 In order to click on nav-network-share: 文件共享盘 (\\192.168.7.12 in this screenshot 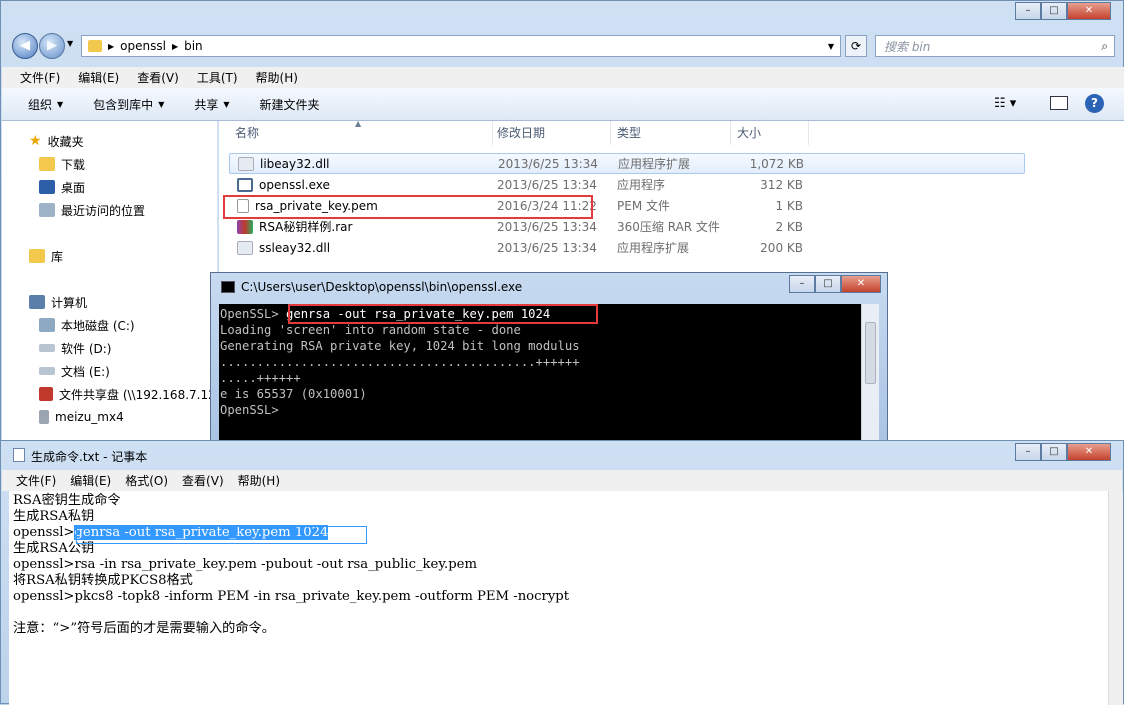, I will do `click(128, 394)`.